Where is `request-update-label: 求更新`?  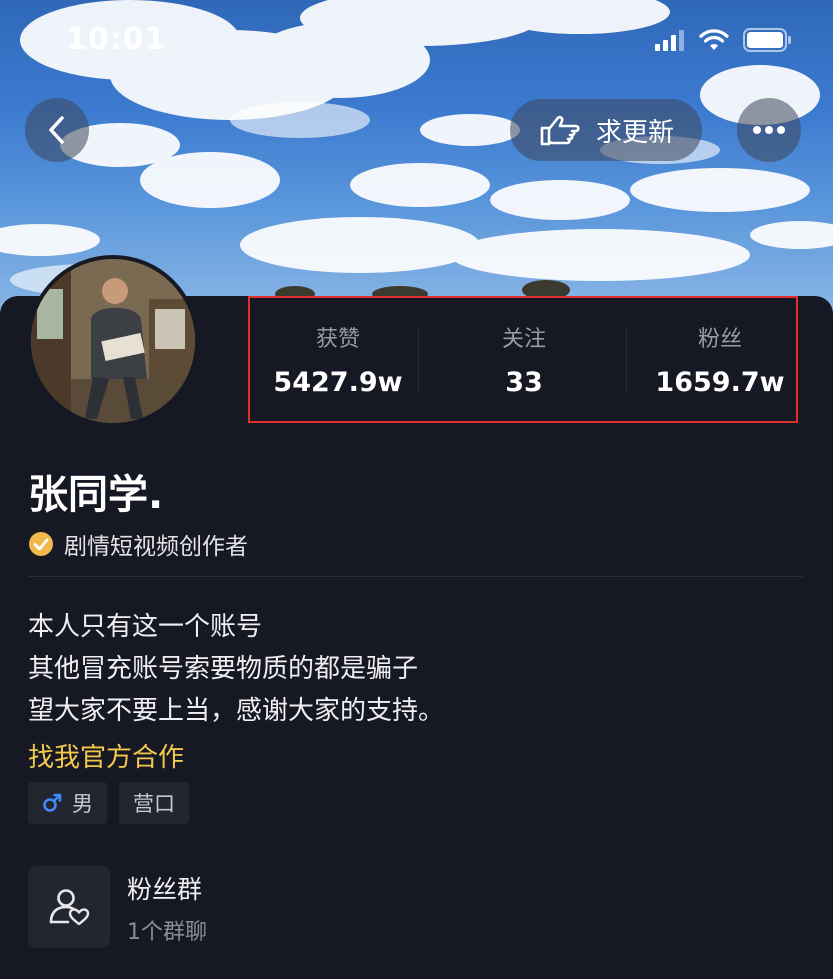
request-update-label: 求更新 is located at coordinates (634, 132).